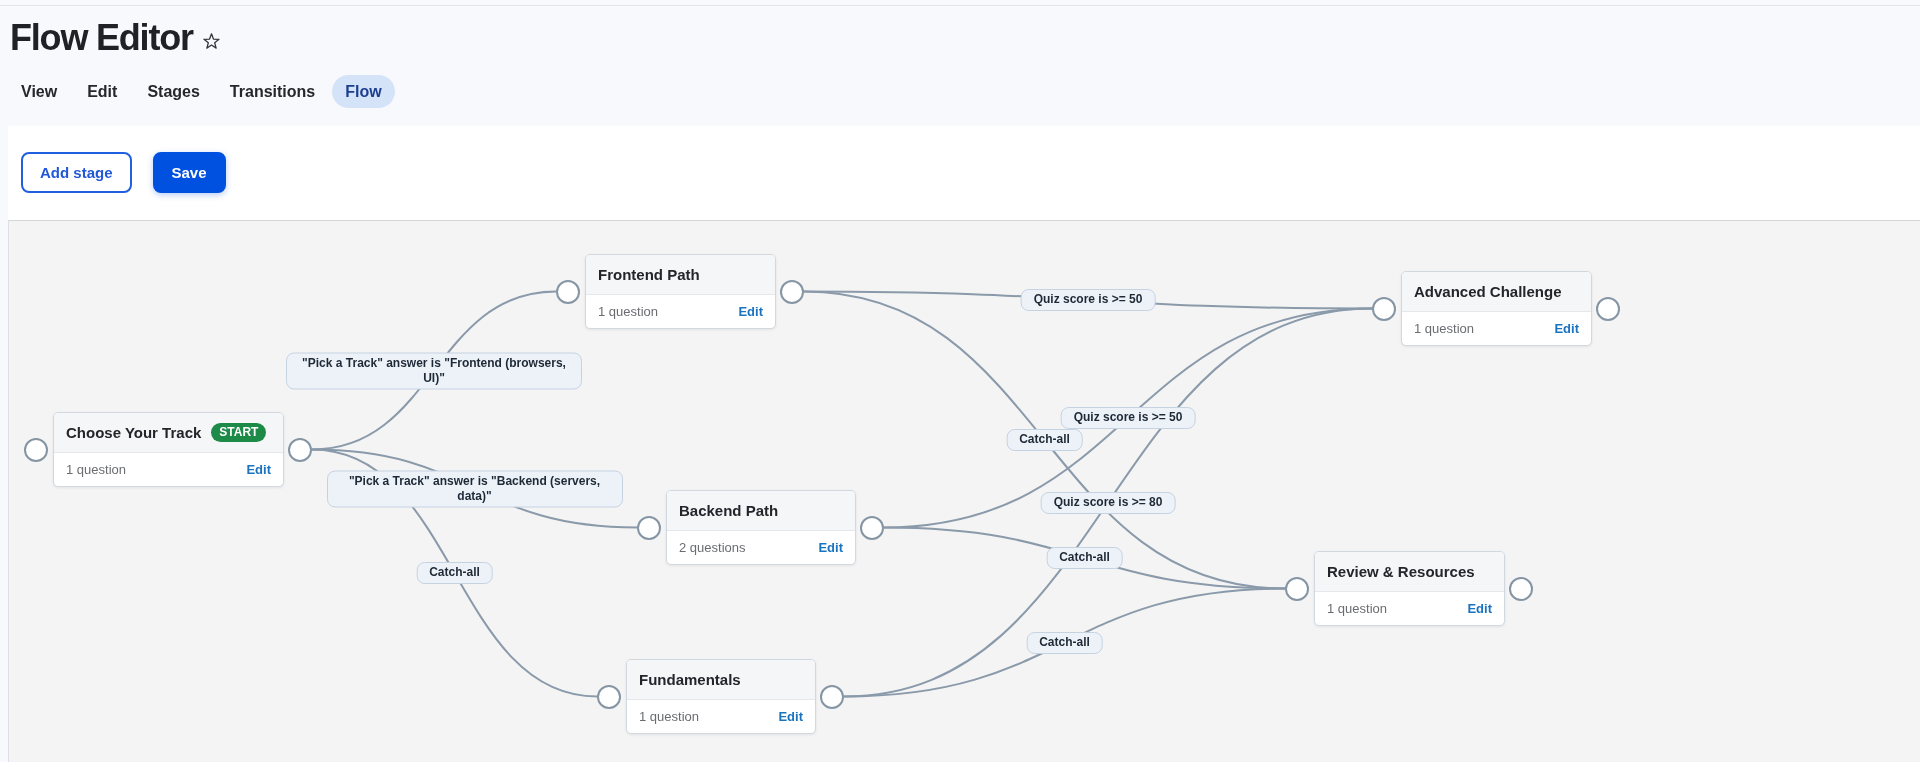 The width and height of the screenshot is (1920, 762). Describe the element at coordinates (1488, 291) in the screenshot. I see `stage-title: Advanced Challenge` at that location.